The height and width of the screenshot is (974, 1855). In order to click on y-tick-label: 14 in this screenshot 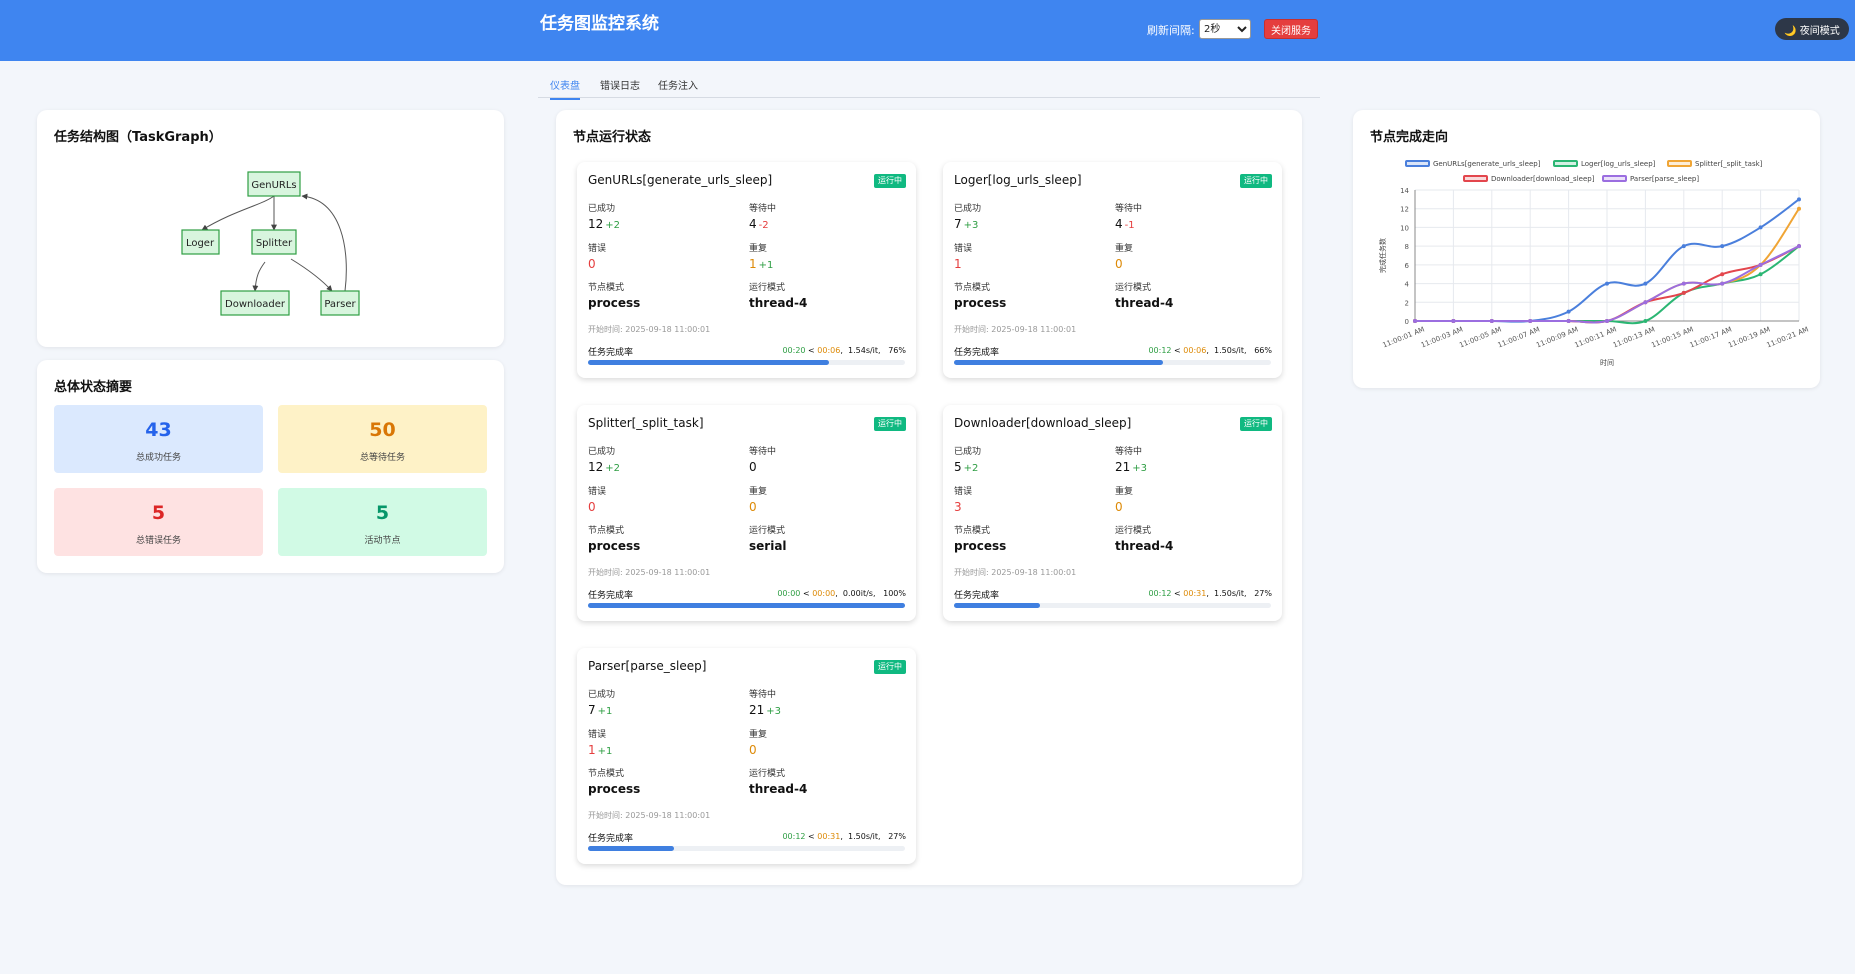, I will do `click(1404, 191)`.